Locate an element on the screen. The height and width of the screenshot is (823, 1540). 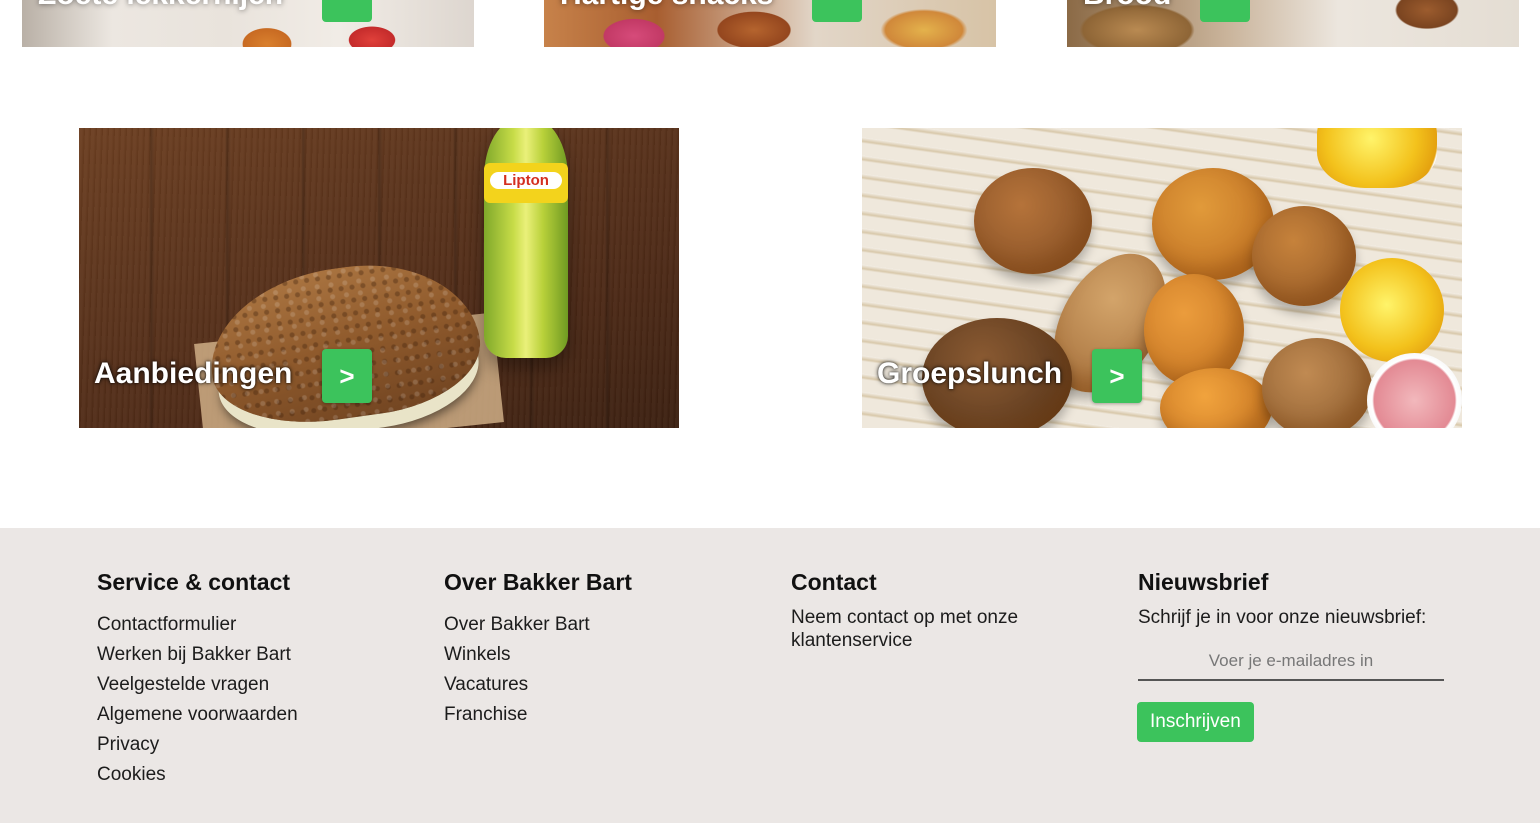
footer-heading: Contact is located at coordinates (834, 582).